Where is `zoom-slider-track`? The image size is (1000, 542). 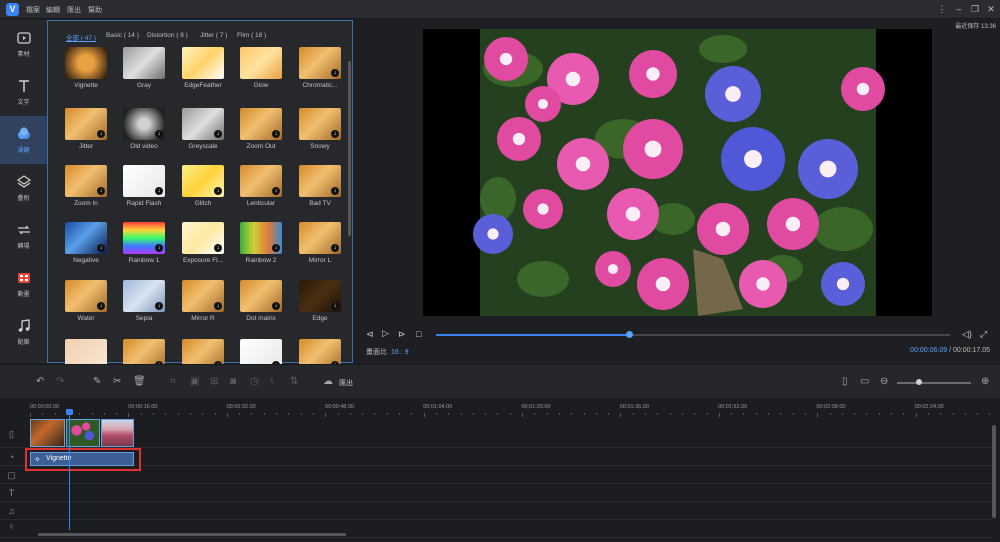
zoom-slider-track is located at coordinates (934, 383).